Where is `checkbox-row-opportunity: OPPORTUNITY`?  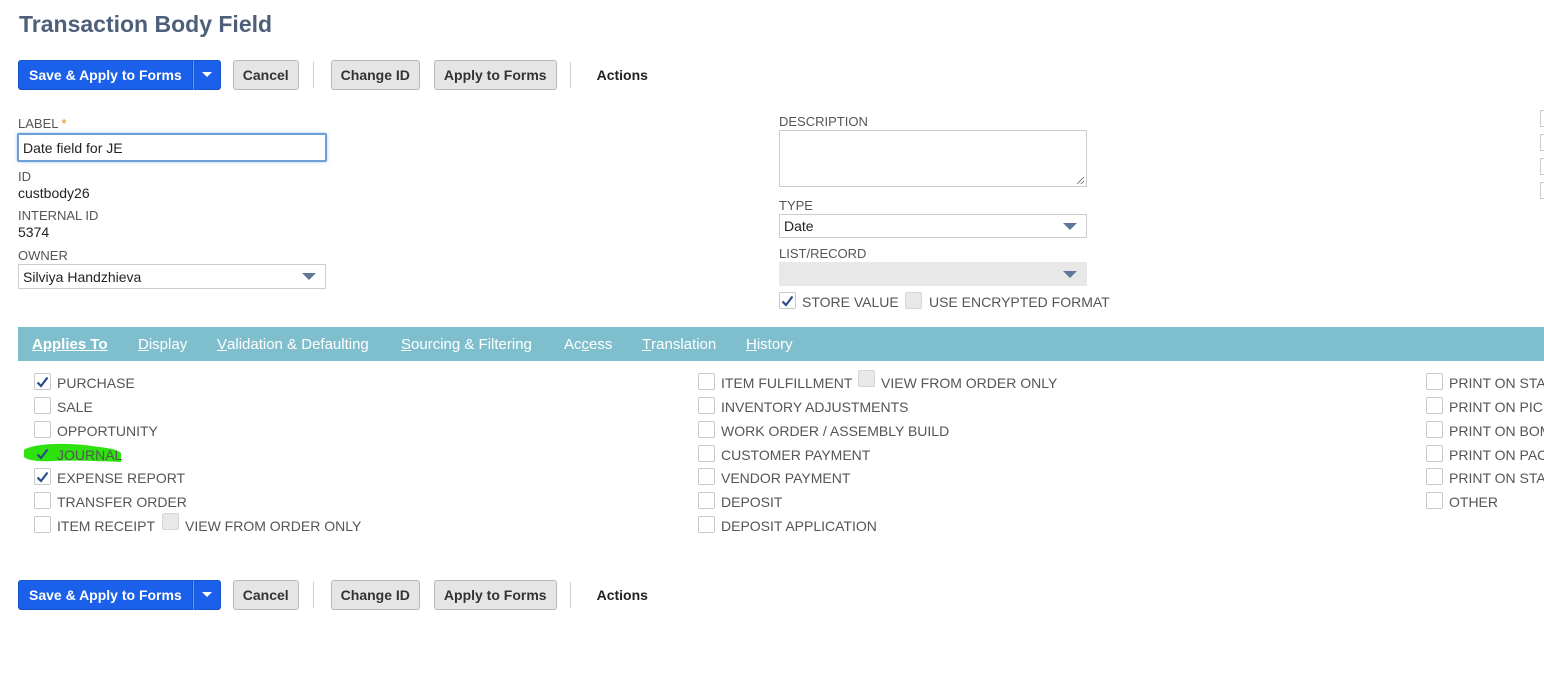 checkbox-row-opportunity: OPPORTUNITY is located at coordinates (96, 430).